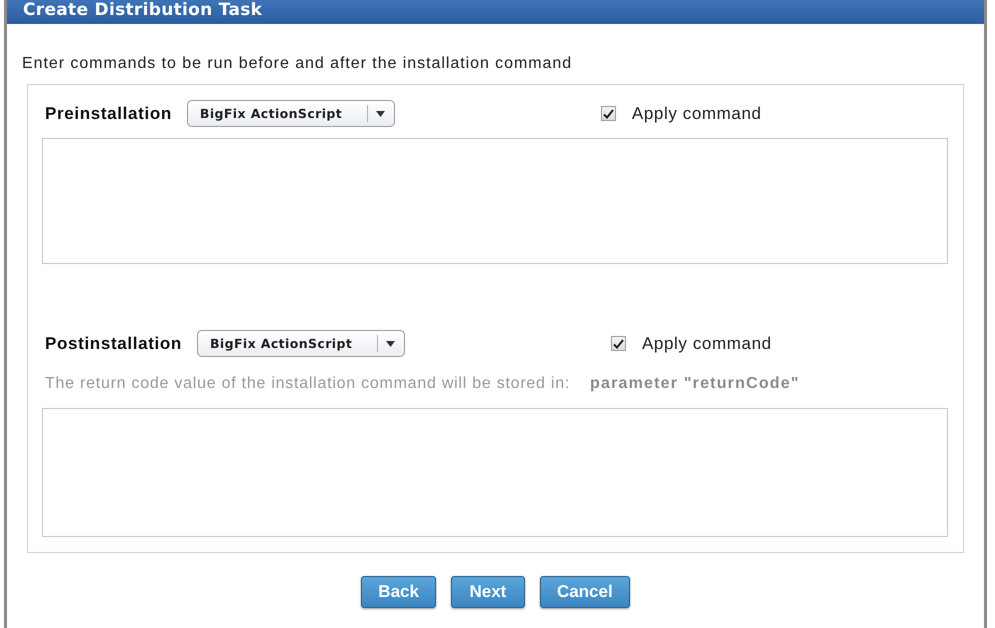  Describe the element at coordinates (298, 64) in the screenshot. I see `intro-text: Enter commands to be run before and after the installation command` at that location.